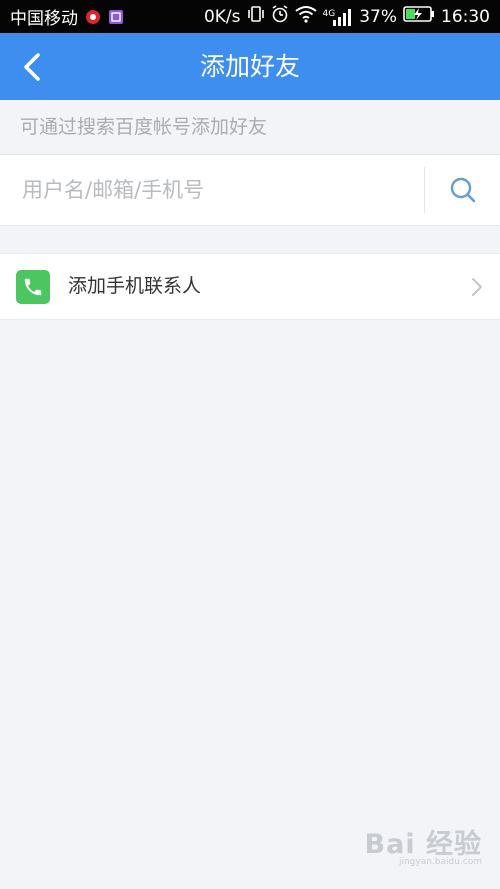 The width and height of the screenshot is (500, 889). Describe the element at coordinates (33, 287) in the screenshot. I see `phone-icon` at that location.